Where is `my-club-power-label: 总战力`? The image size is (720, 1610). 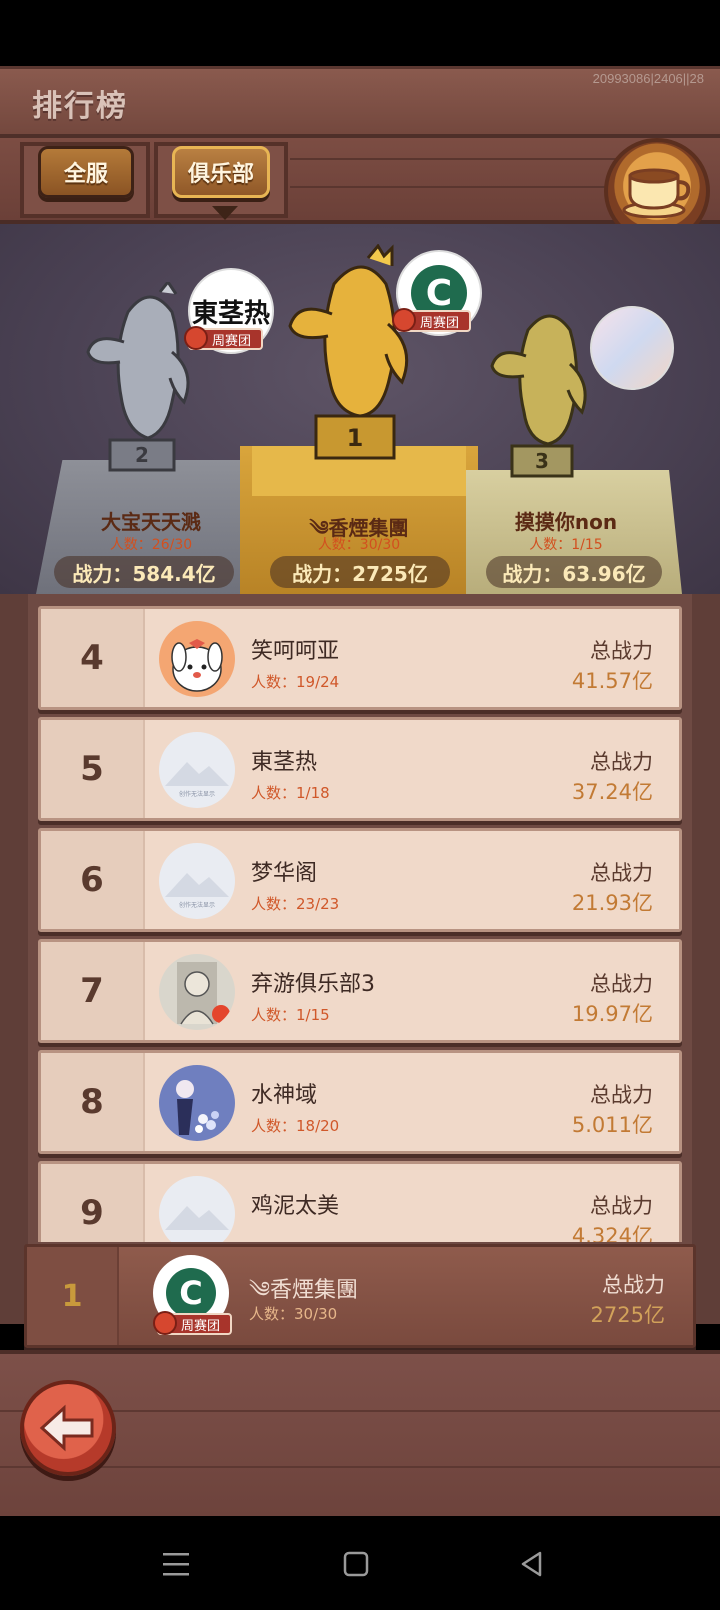 my-club-power-label: 总战力 is located at coordinates (633, 1285).